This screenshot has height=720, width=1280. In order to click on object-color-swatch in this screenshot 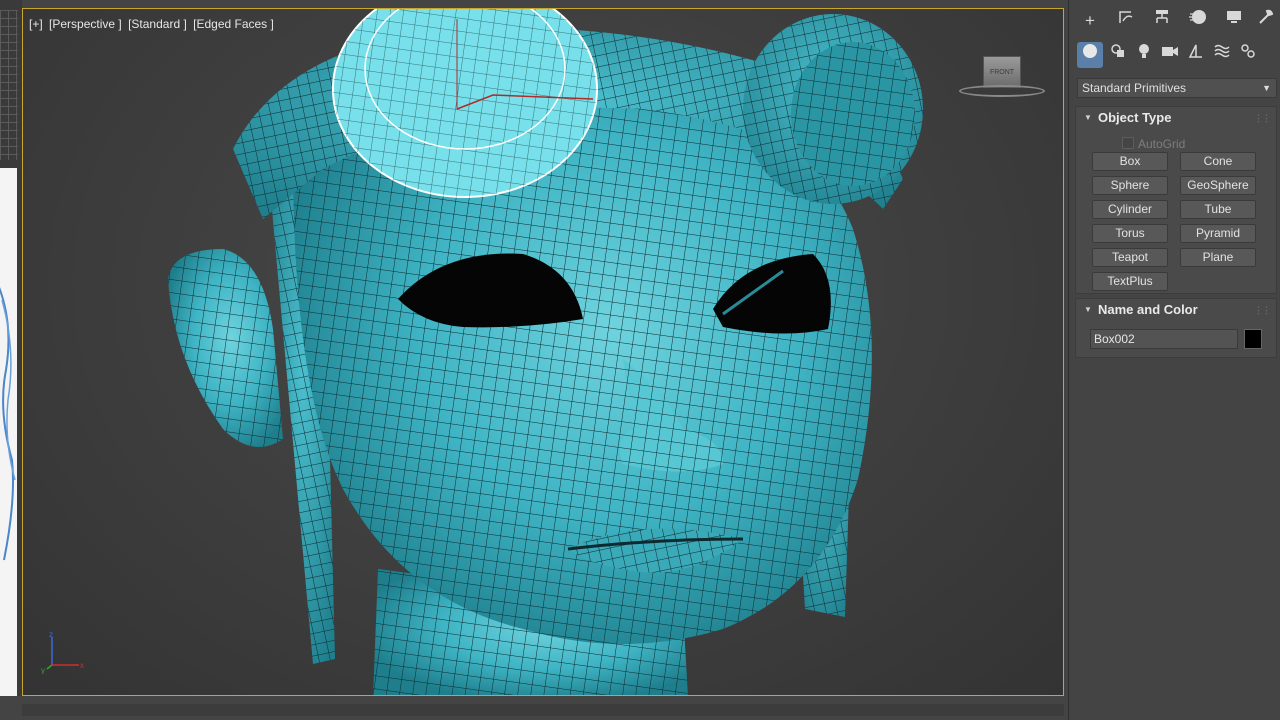, I will do `click(1253, 339)`.